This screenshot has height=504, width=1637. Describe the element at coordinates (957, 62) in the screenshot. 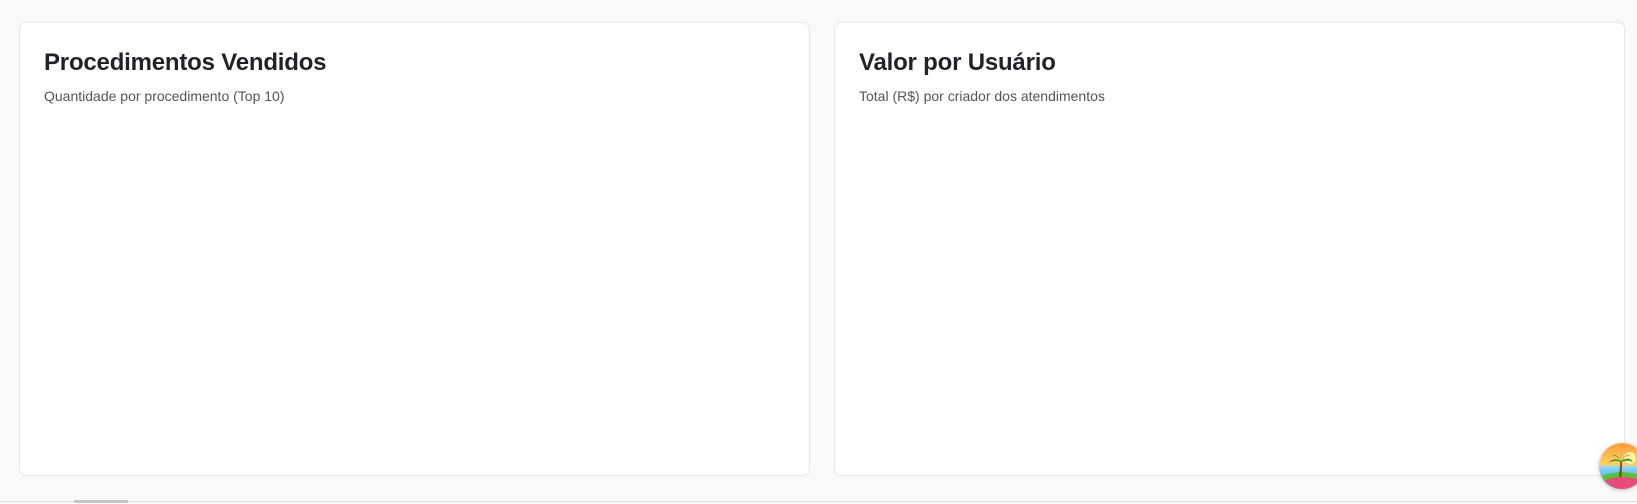

I see `card-title: Valor por Usuário` at that location.